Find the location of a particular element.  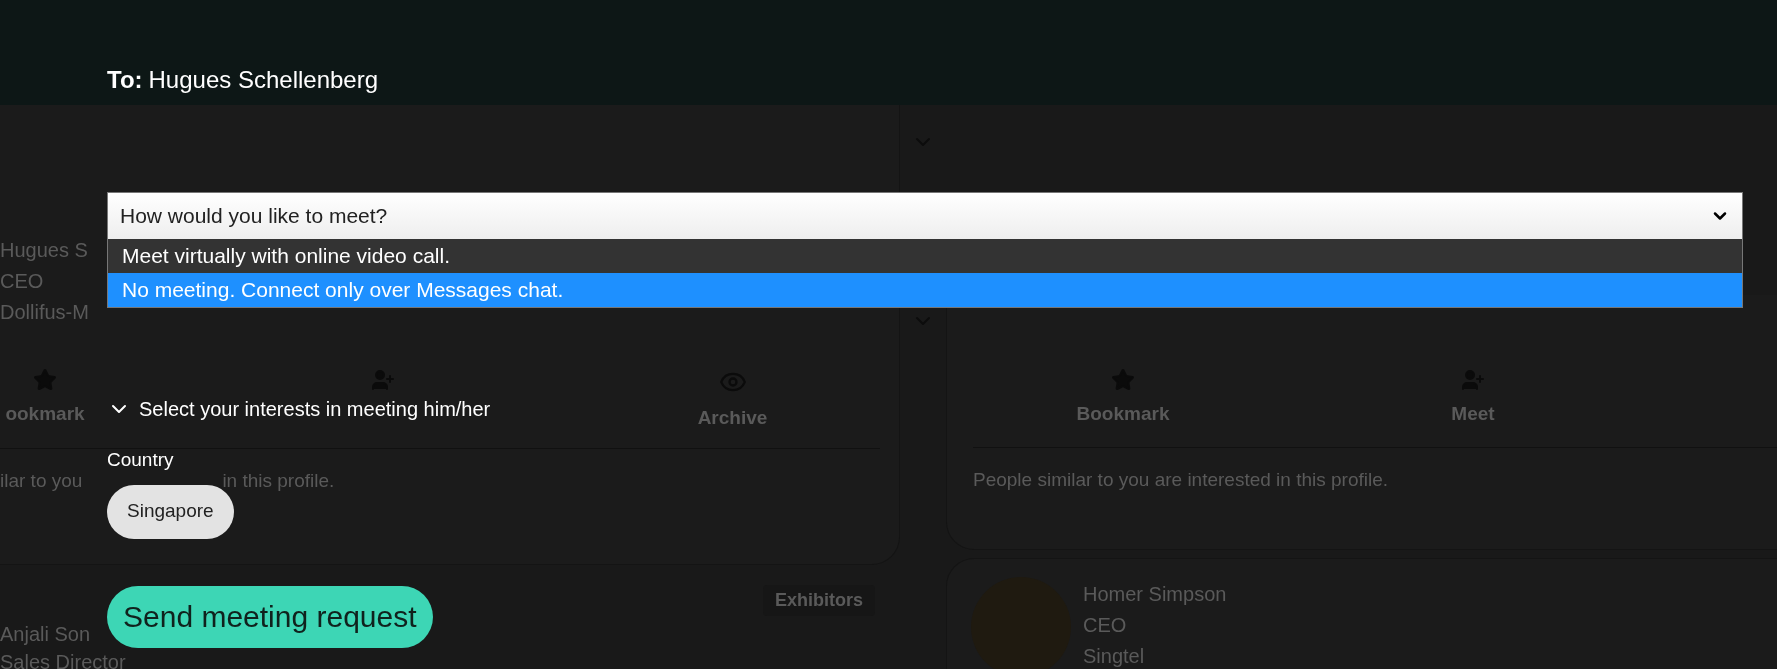

contact-name: Anjali Son is located at coordinates (45, 634).